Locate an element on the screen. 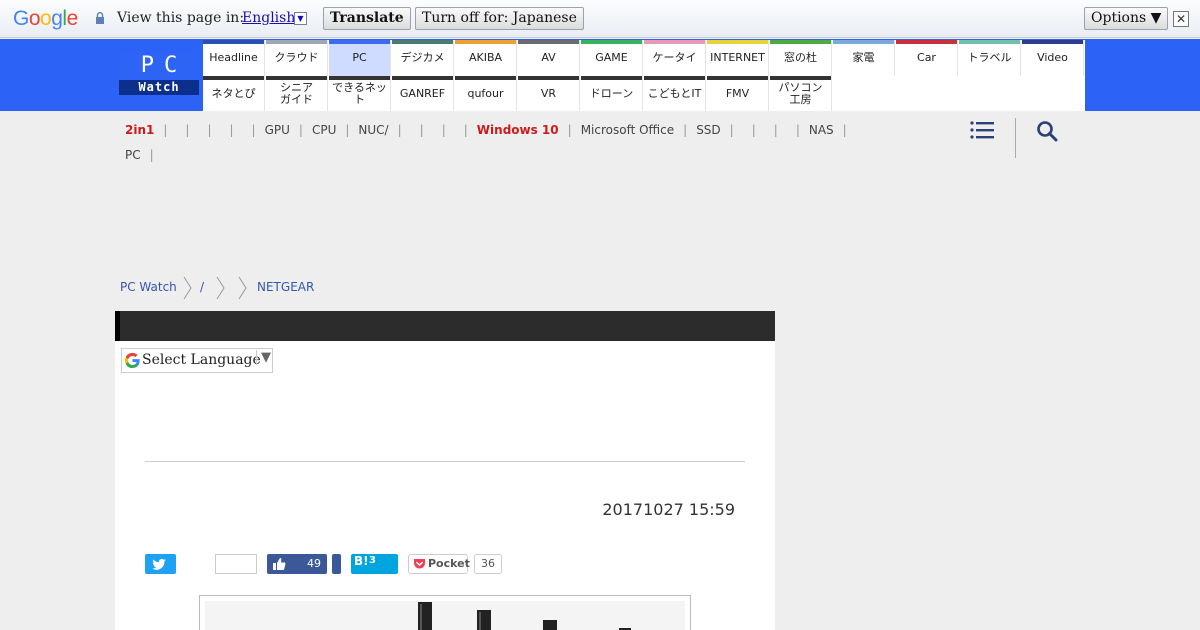 This screenshot has height=630, width=1200. close-icon: ✕ is located at coordinates (1181, 19).